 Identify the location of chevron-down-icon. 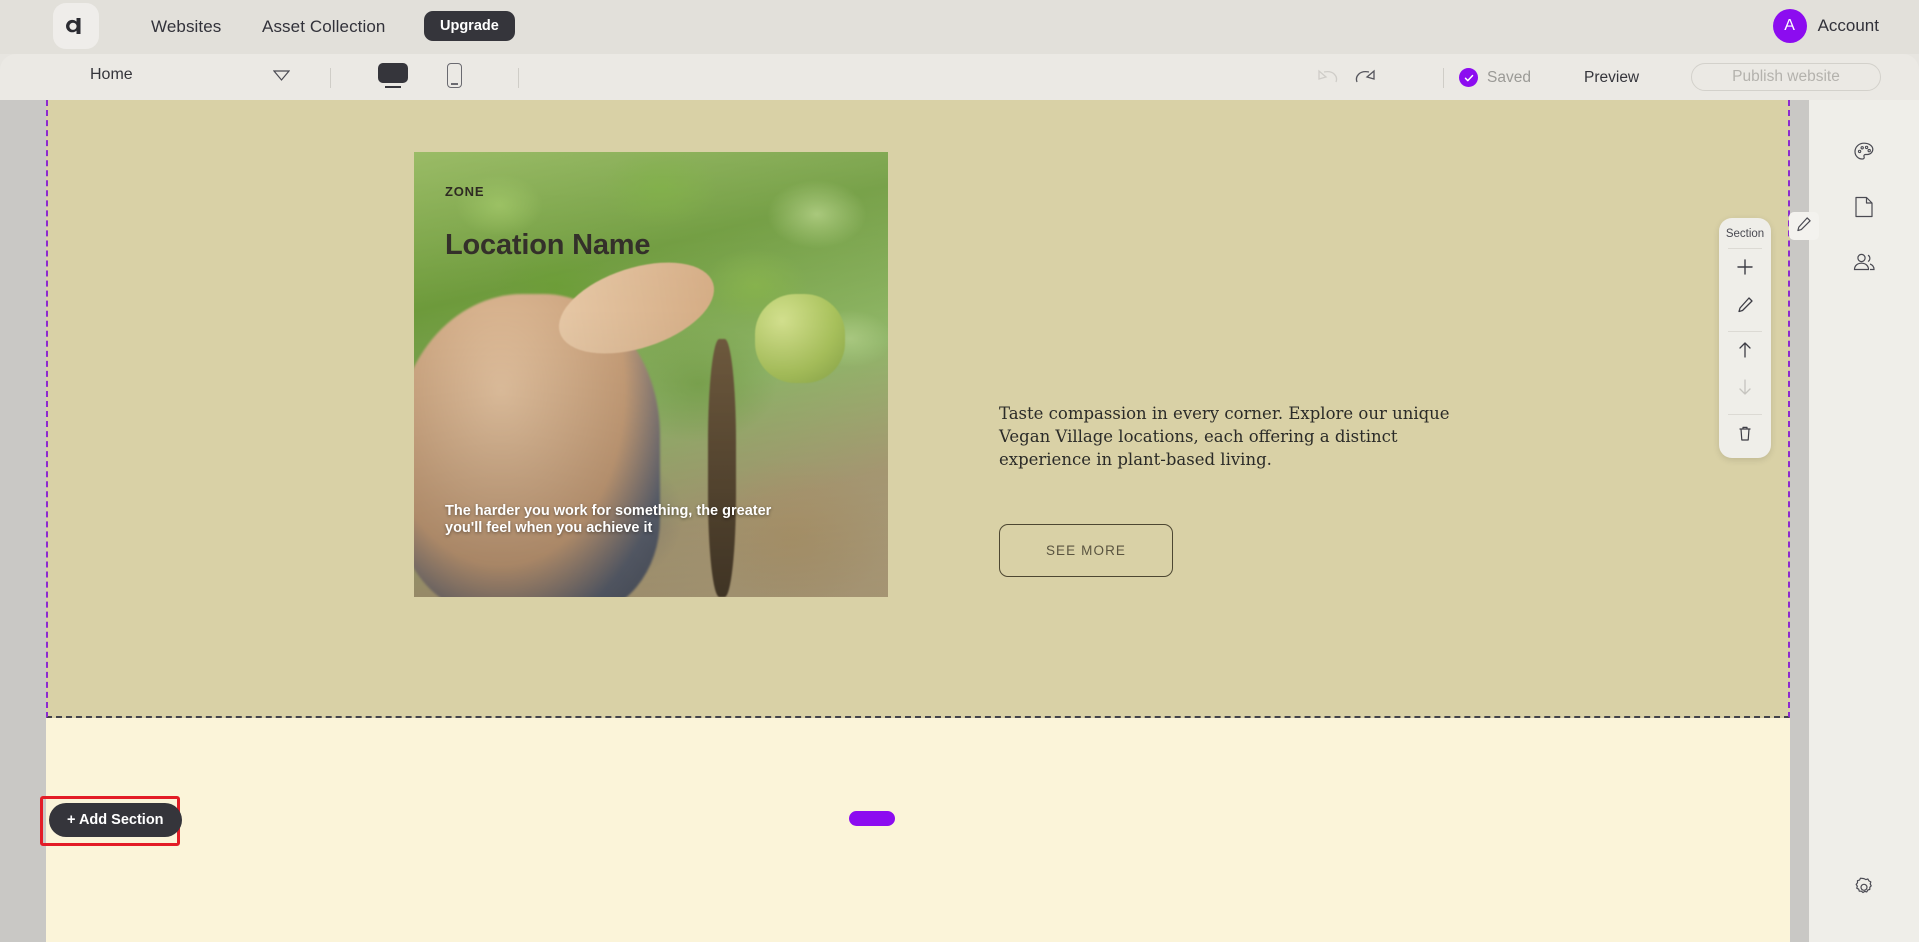
(281, 75).